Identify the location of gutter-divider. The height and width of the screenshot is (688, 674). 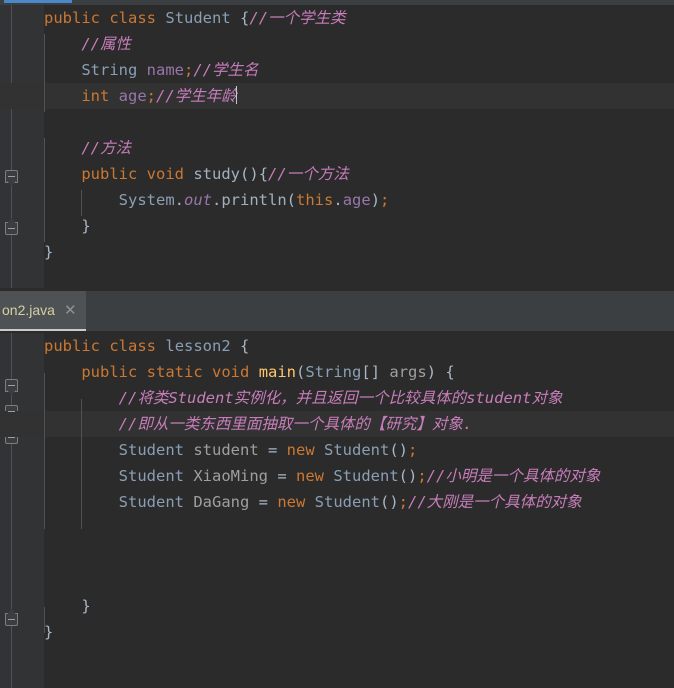
(11, 146).